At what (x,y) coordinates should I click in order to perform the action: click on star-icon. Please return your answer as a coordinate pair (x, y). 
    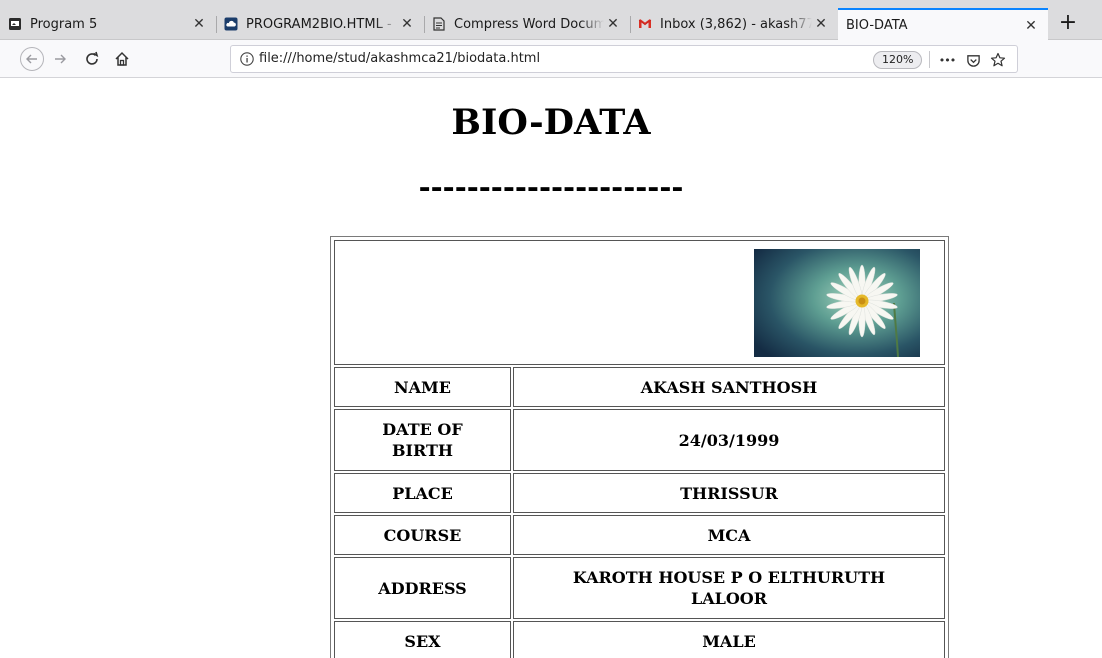
    Looking at the image, I should click on (998, 59).